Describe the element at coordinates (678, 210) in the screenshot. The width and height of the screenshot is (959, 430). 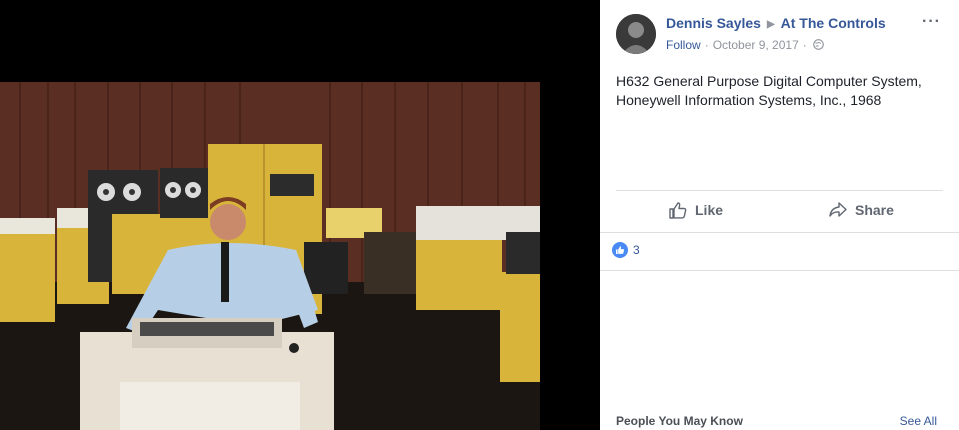
I see `thumbs-up-icon` at that location.